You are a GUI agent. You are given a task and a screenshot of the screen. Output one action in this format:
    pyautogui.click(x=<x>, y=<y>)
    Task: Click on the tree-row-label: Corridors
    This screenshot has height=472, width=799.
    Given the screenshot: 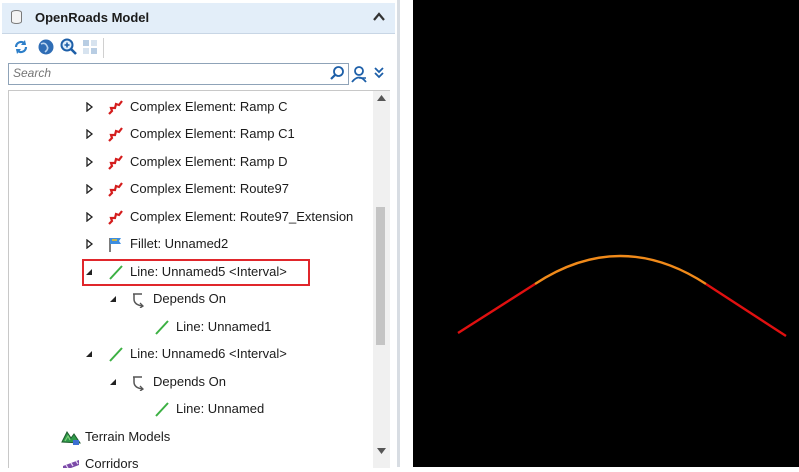 What is the action you would take?
    pyautogui.click(x=112, y=462)
    